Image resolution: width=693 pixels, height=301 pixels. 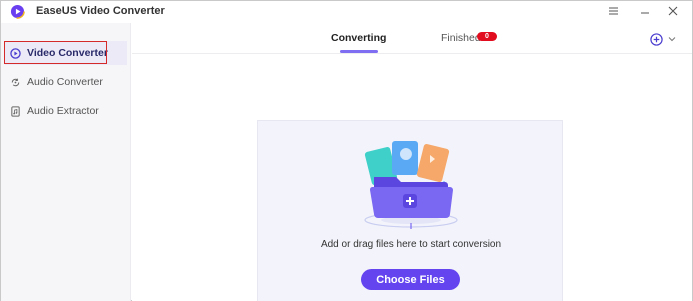 What do you see at coordinates (15, 82) in the screenshot?
I see `audio-refresh-icon` at bounding box center [15, 82].